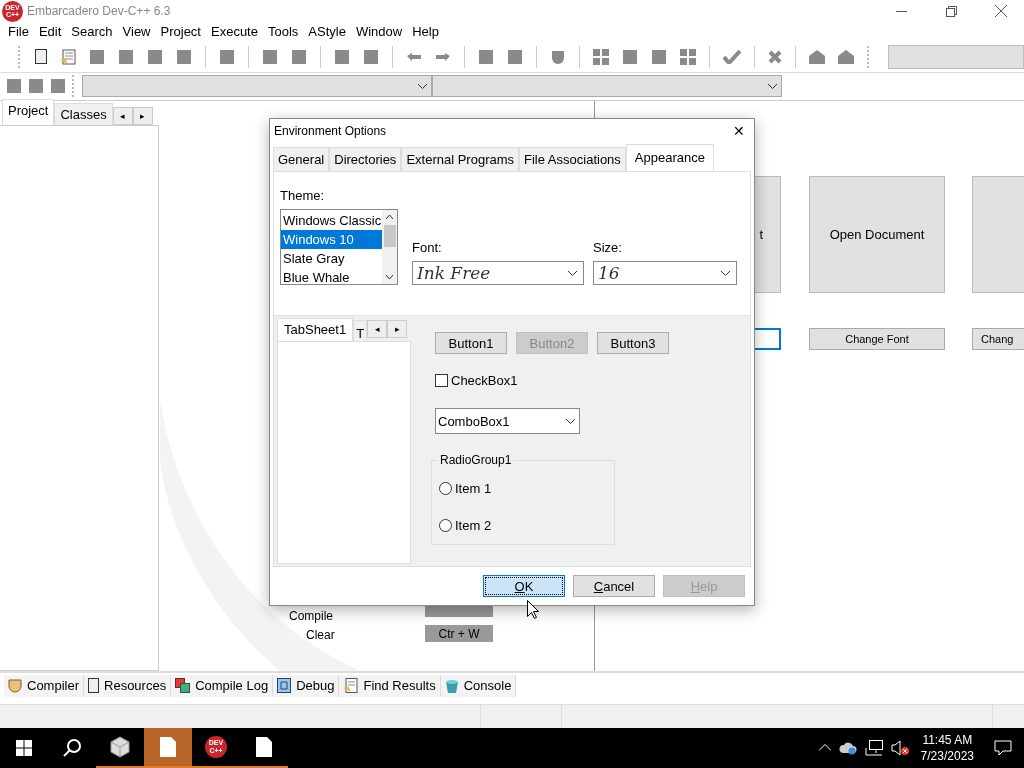 Image resolution: width=1024 pixels, height=768 pixels. I want to click on panel-tab: Project, so click(28, 112).